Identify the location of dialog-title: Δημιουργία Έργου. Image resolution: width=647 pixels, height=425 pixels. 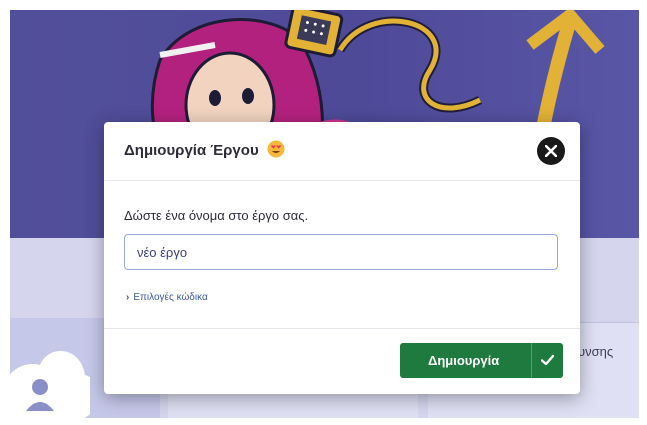
(191, 150).